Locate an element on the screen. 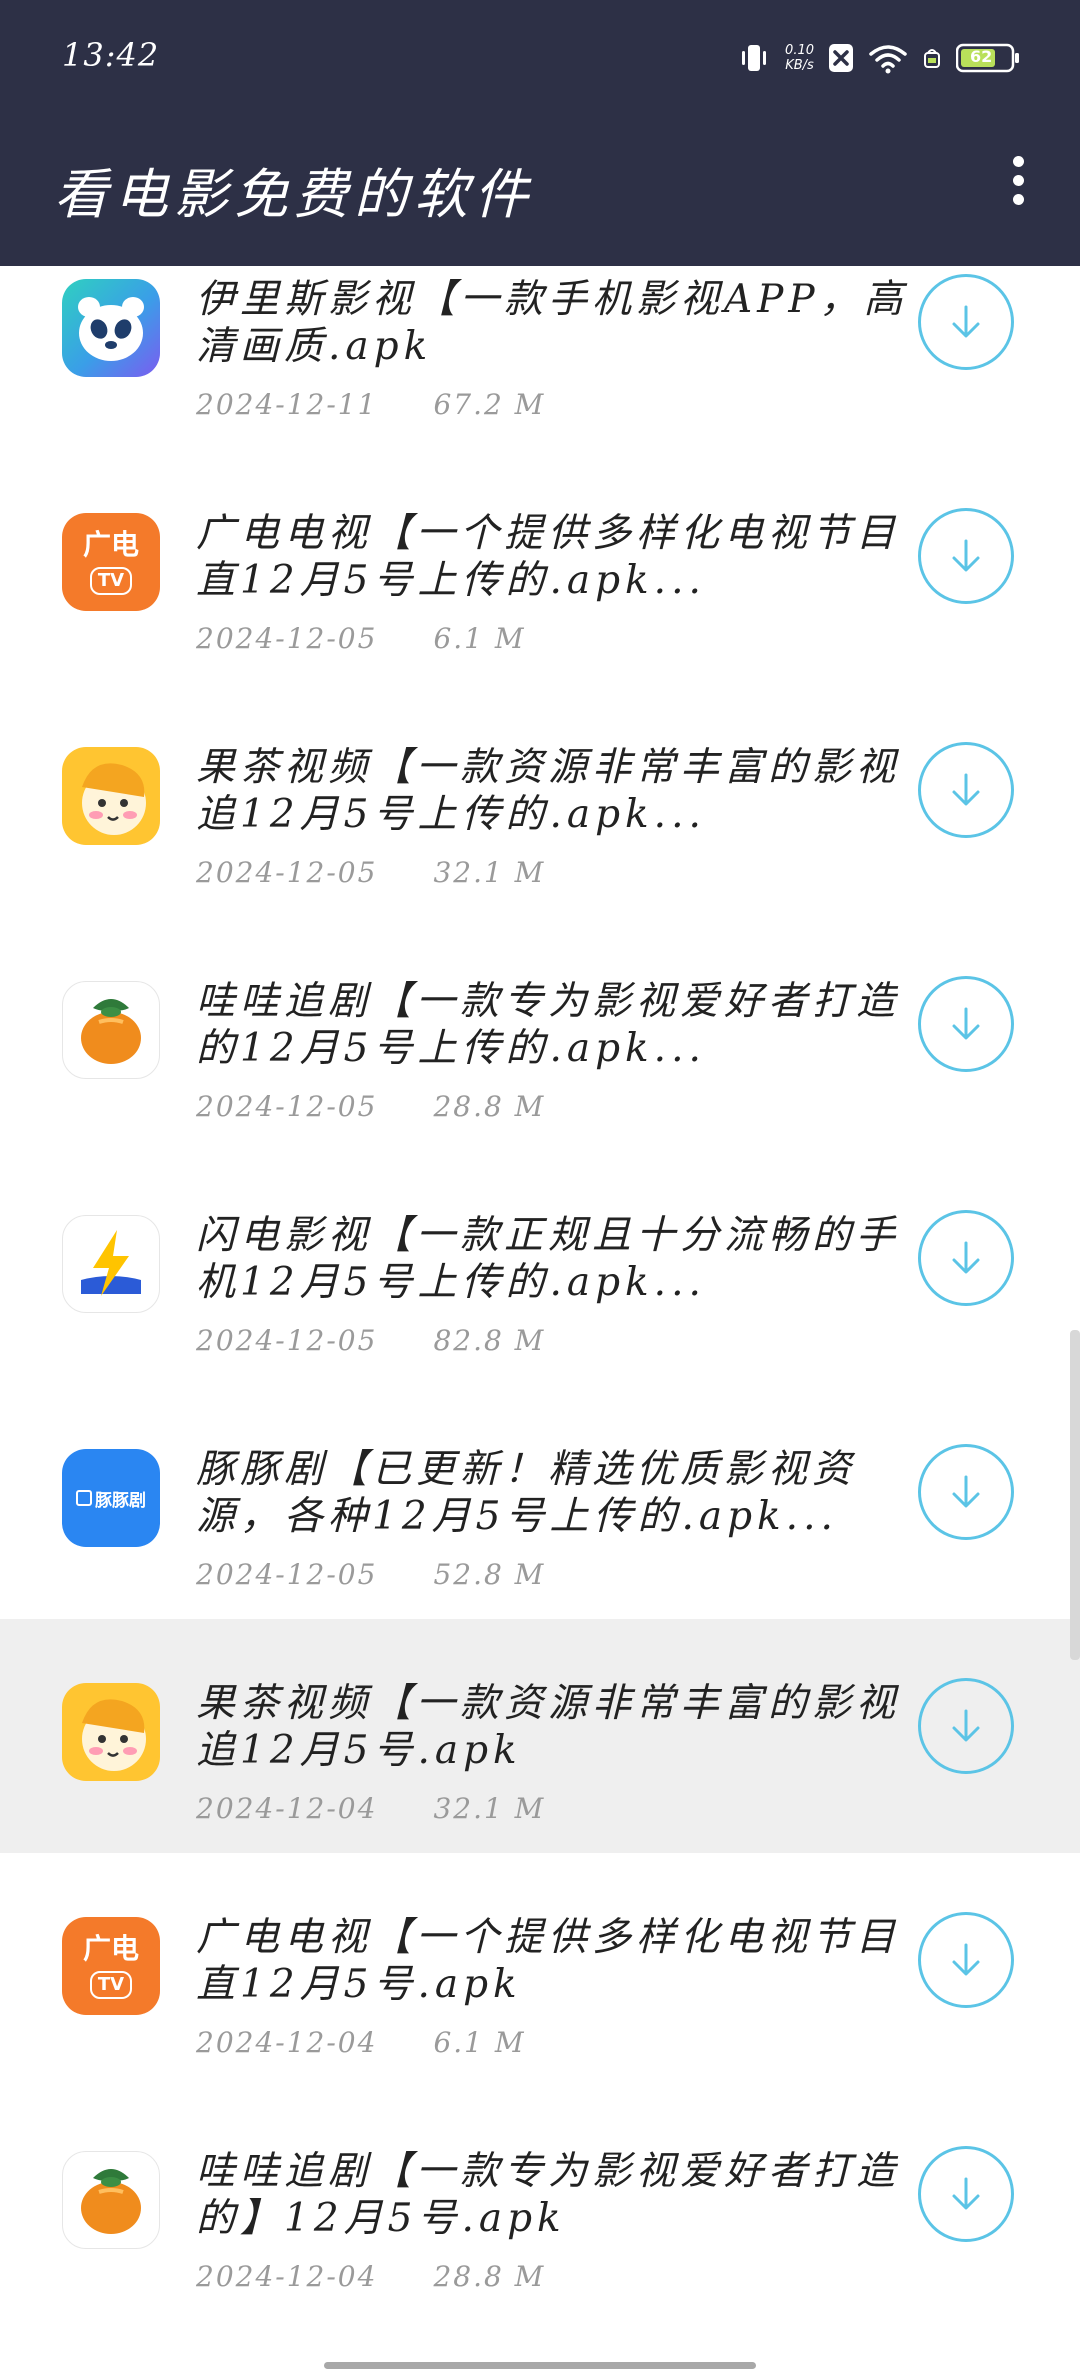  network-speed: 0.10 KB/s is located at coordinates (799, 58).